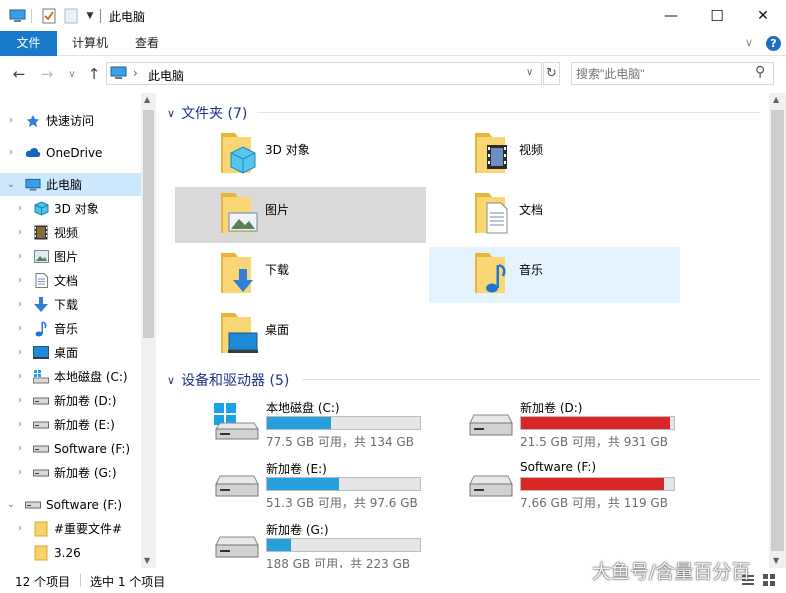  What do you see at coordinates (94, 74) in the screenshot?
I see `up-button: ↑` at bounding box center [94, 74].